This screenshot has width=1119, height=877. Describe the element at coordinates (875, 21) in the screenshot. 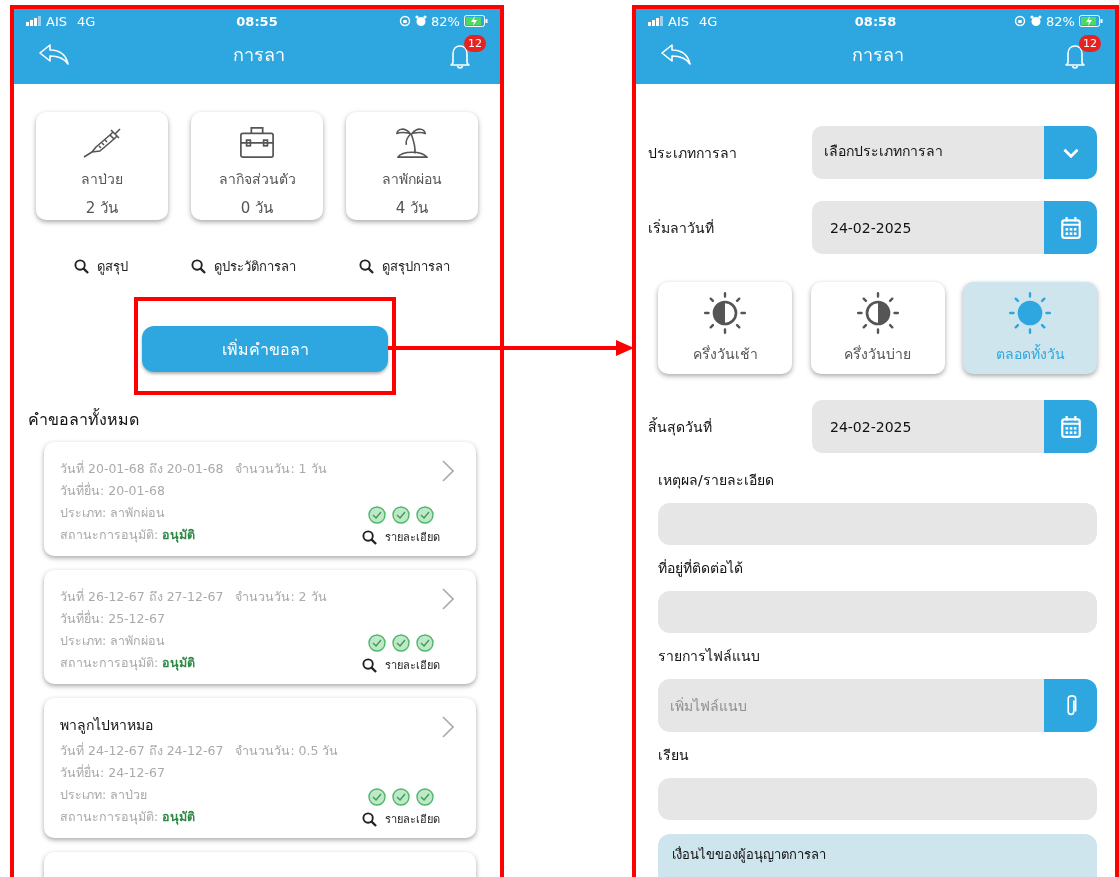

I see `clock-time: 08:58` at that location.